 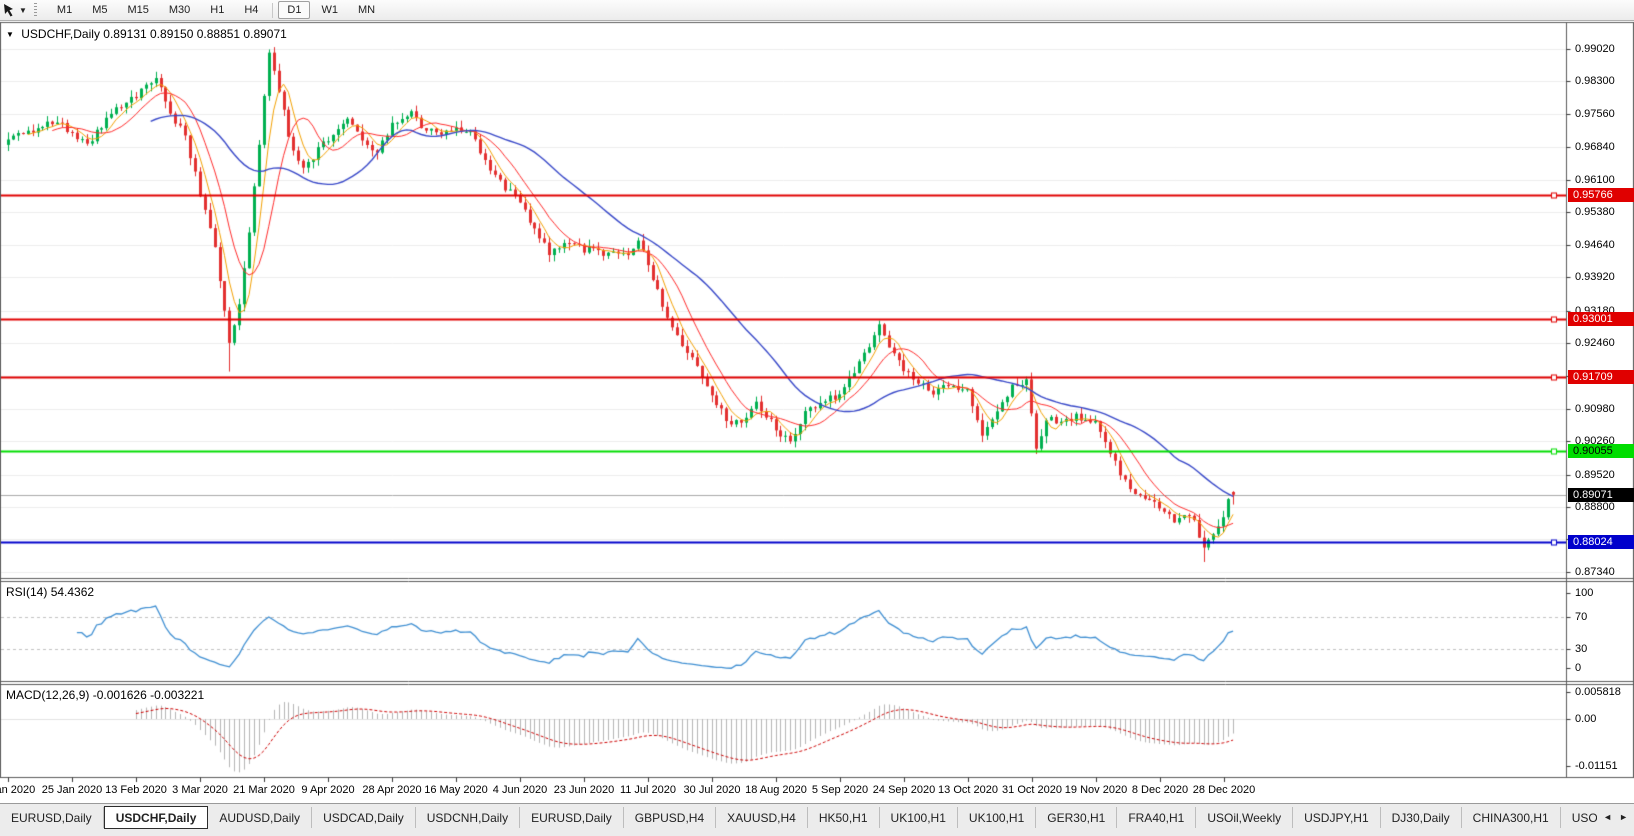 I want to click on timeframe-button-mn: MN, so click(x=366, y=10).